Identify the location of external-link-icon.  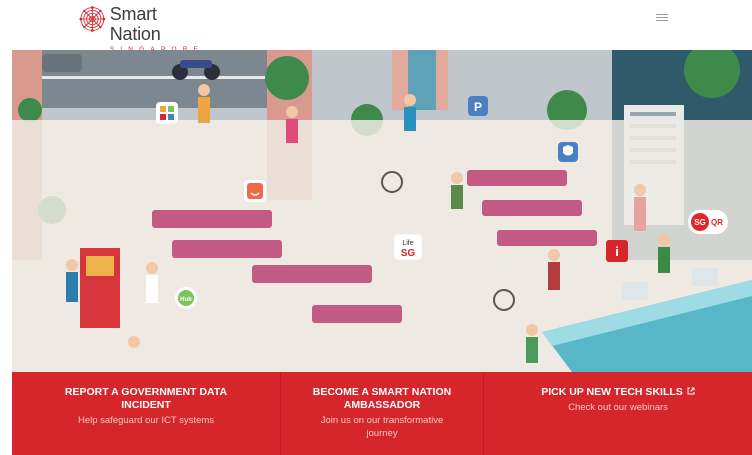
(691, 391).